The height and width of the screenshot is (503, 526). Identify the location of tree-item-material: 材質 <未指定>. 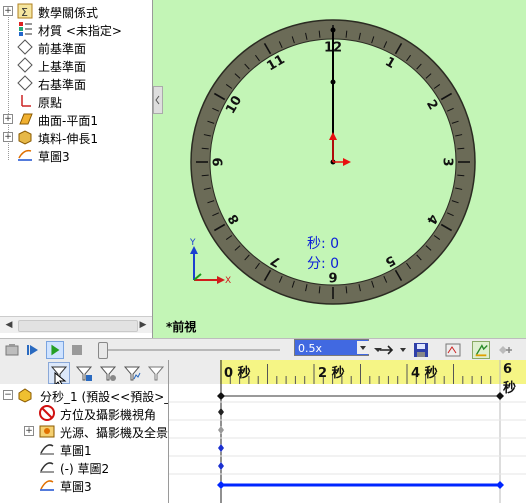
(76, 29).